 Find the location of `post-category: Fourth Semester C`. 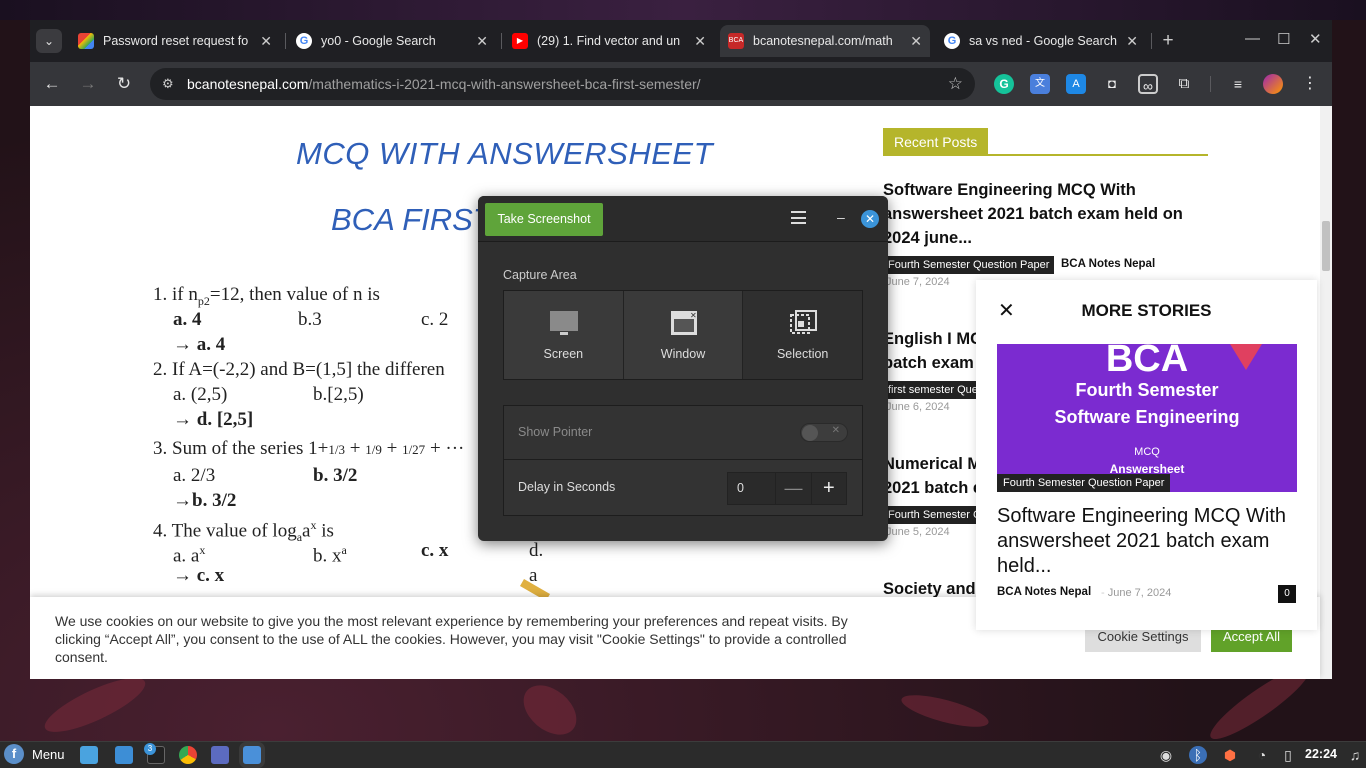

post-category: Fourth Semester C is located at coordinates (930, 515).